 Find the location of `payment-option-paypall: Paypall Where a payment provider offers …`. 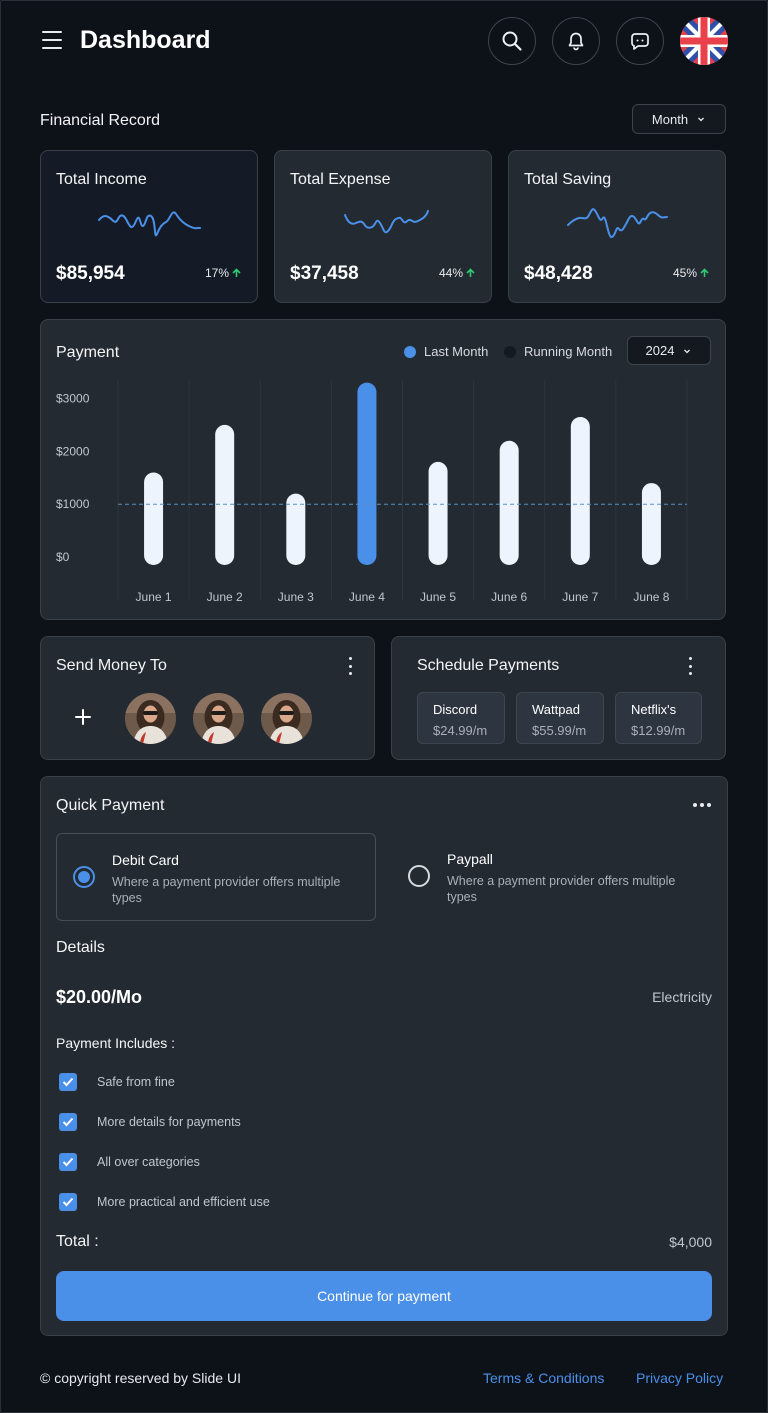

payment-option-paypall: Paypall Where a payment provider offers … is located at coordinates (552, 877).